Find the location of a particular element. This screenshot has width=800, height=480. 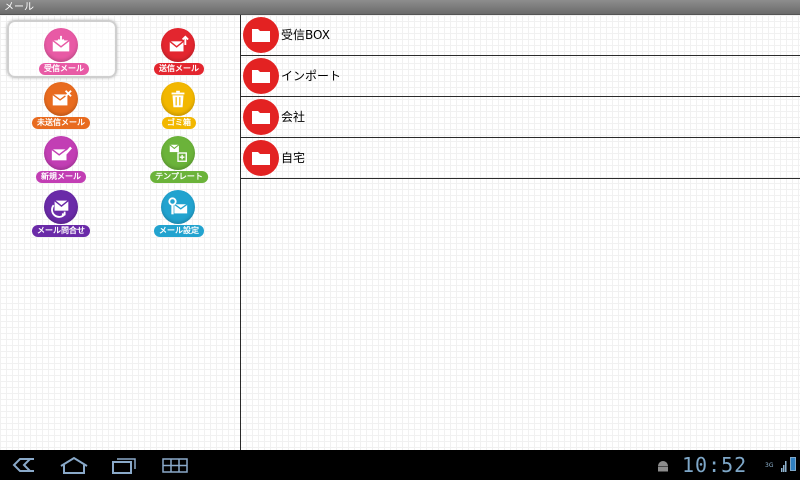

folder-row-company: 会社 is located at coordinates (520, 117).